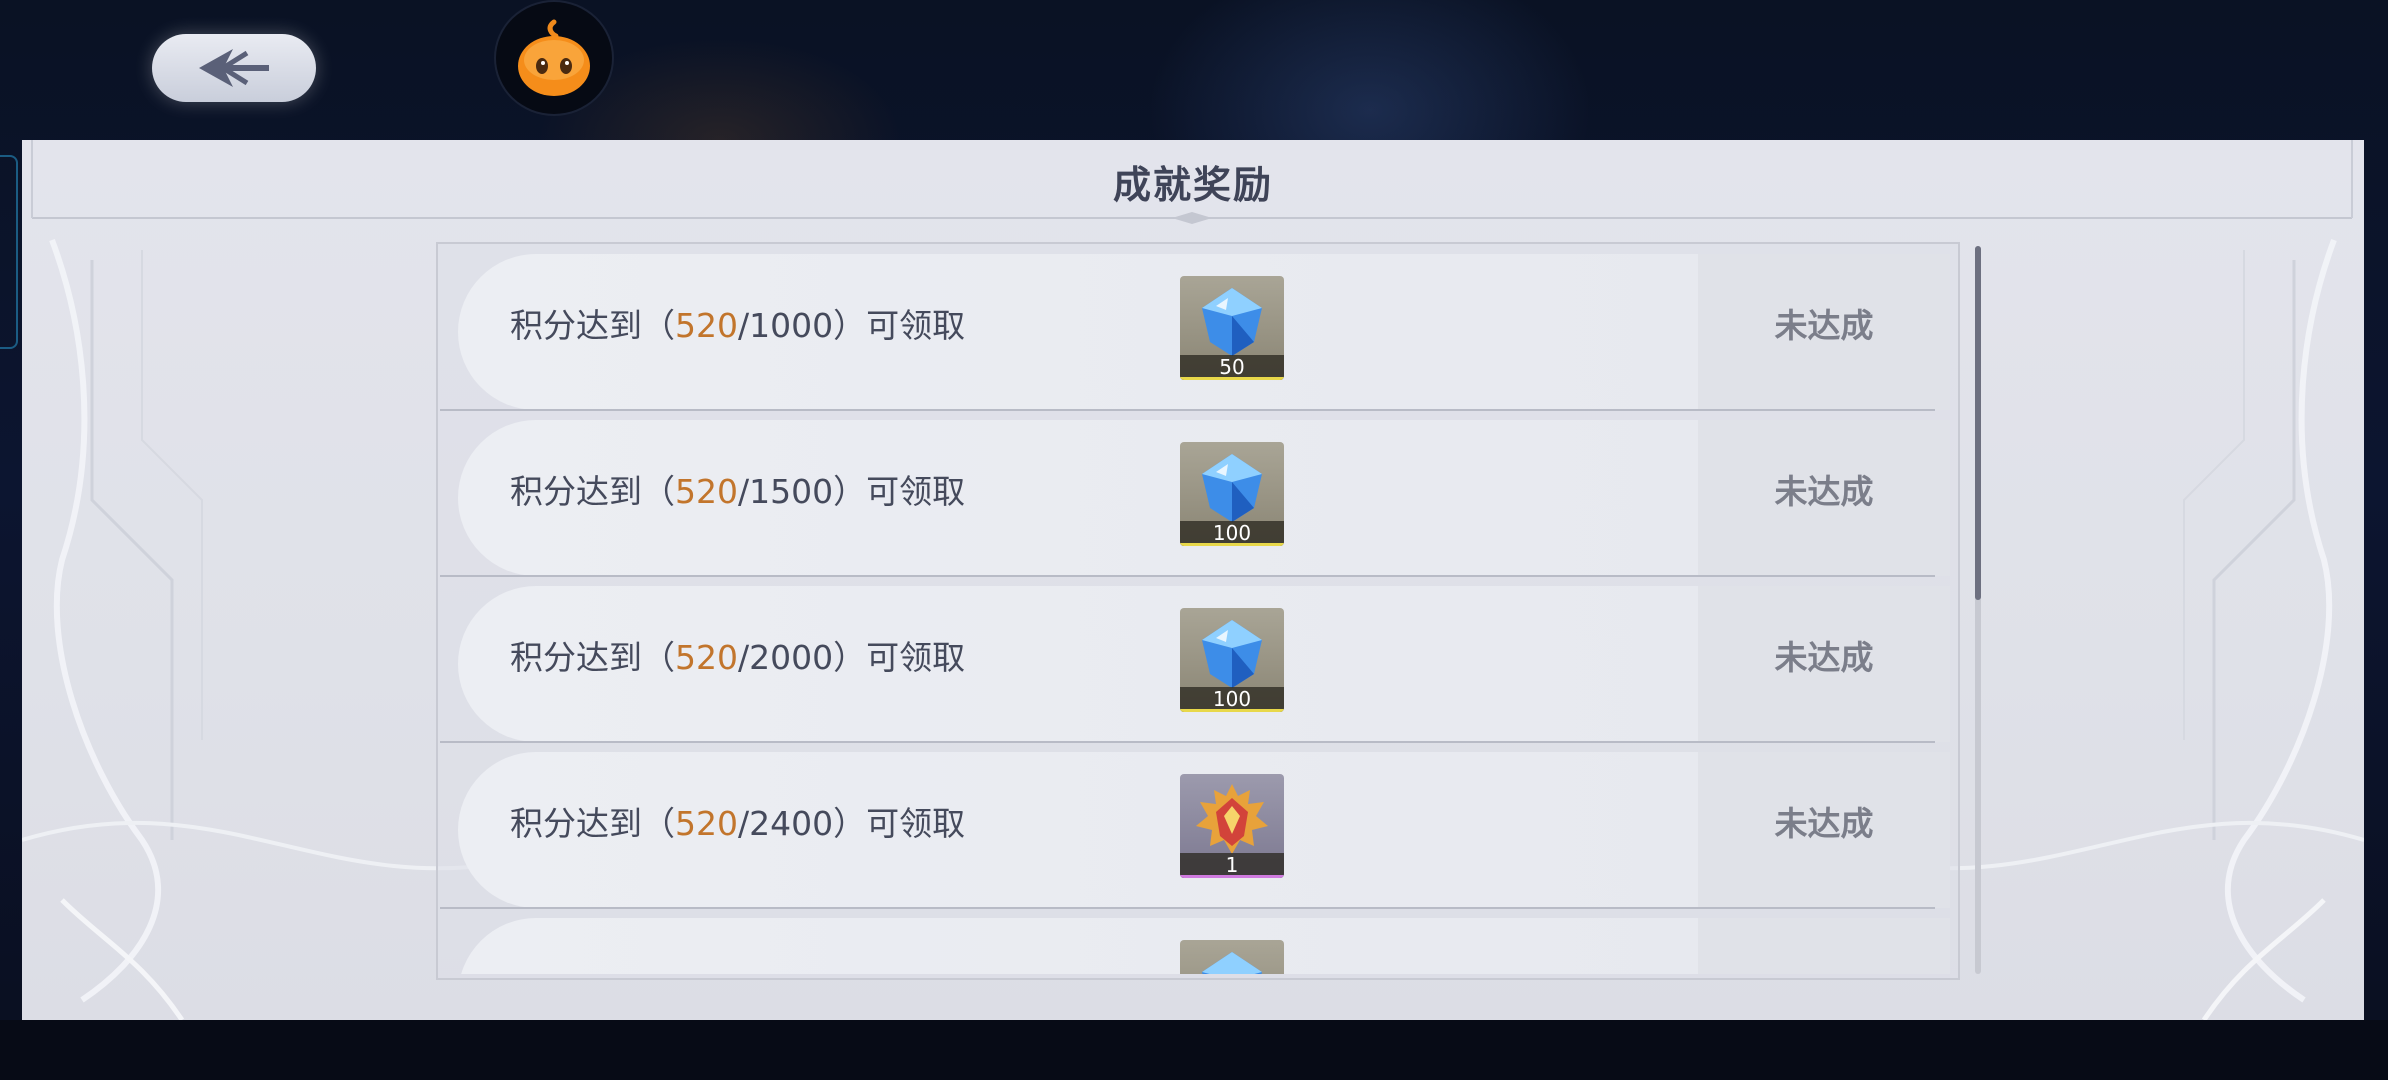 This screenshot has height=1080, width=2388. Describe the element at coordinates (738, 657) in the screenshot. I see `row-condition-label: 积分达到（520/2000）可领取` at that location.